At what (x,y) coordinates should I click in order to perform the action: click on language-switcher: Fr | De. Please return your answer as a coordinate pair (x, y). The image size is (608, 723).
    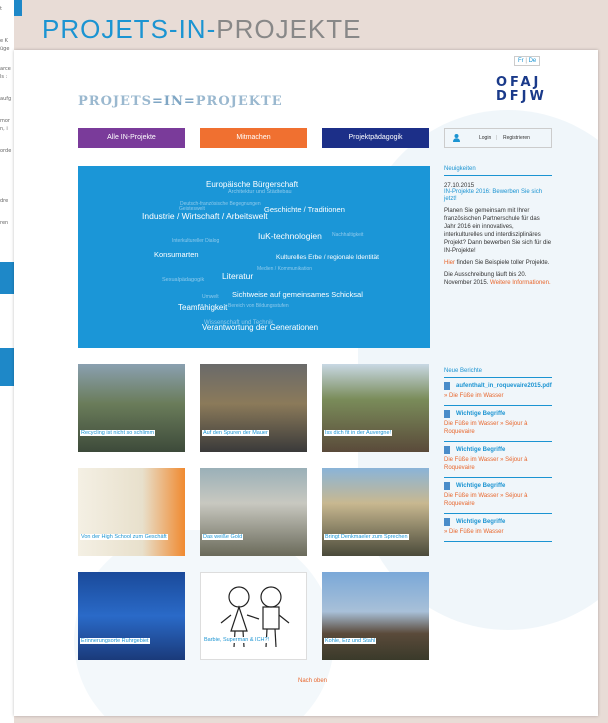
    Looking at the image, I should click on (527, 61).